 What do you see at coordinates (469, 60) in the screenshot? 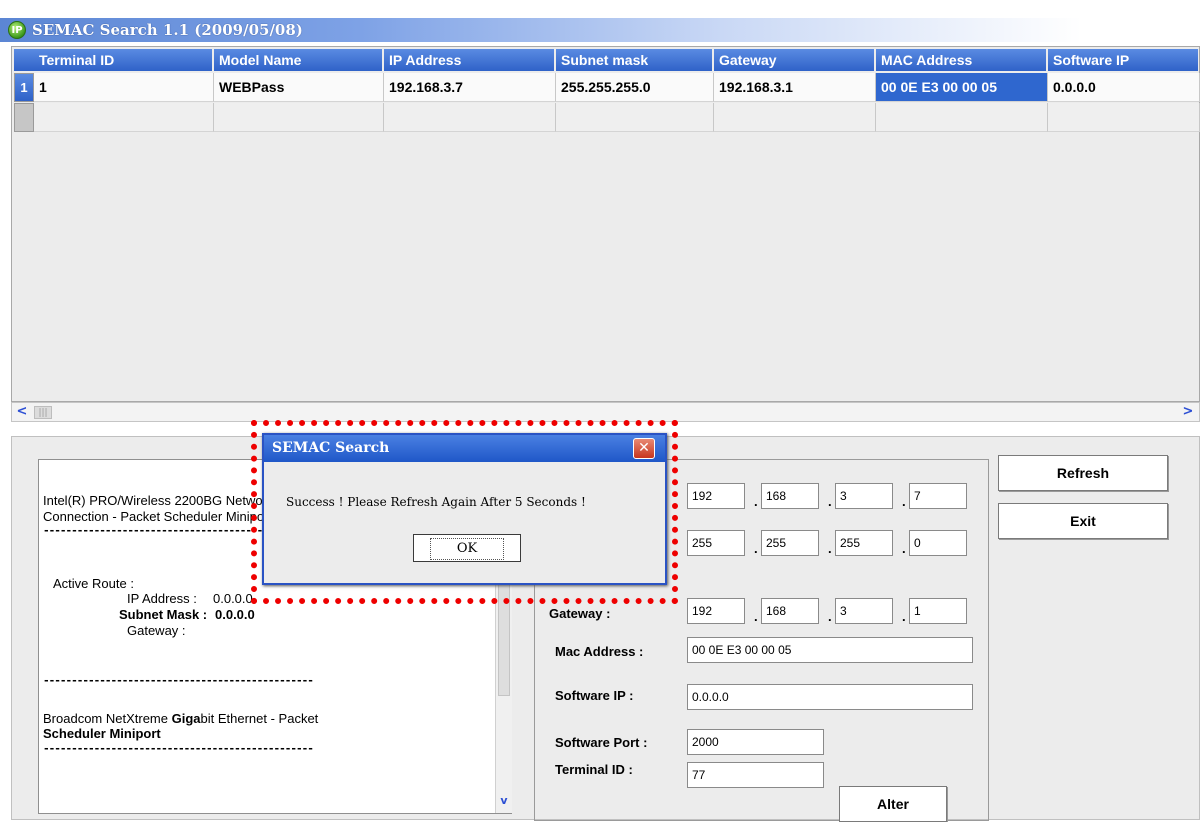
I see `column-header-ip-address: IP Address` at bounding box center [469, 60].